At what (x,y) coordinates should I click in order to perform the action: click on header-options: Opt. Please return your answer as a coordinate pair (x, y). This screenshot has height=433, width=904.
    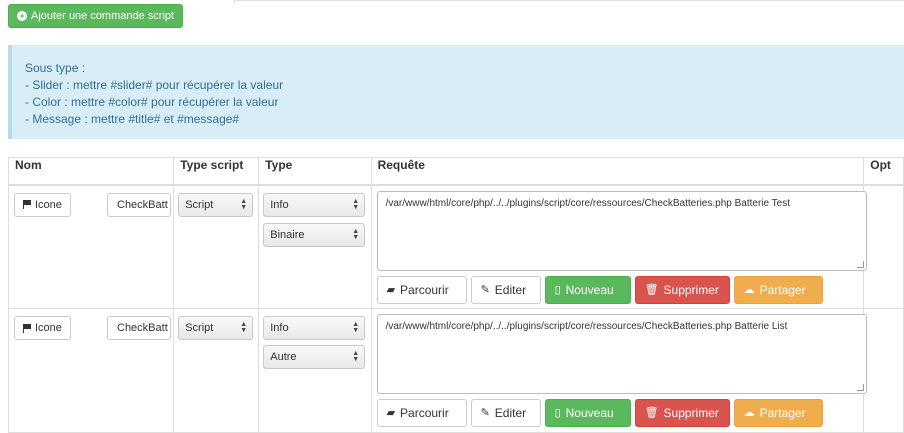
    Looking at the image, I should click on (883, 171).